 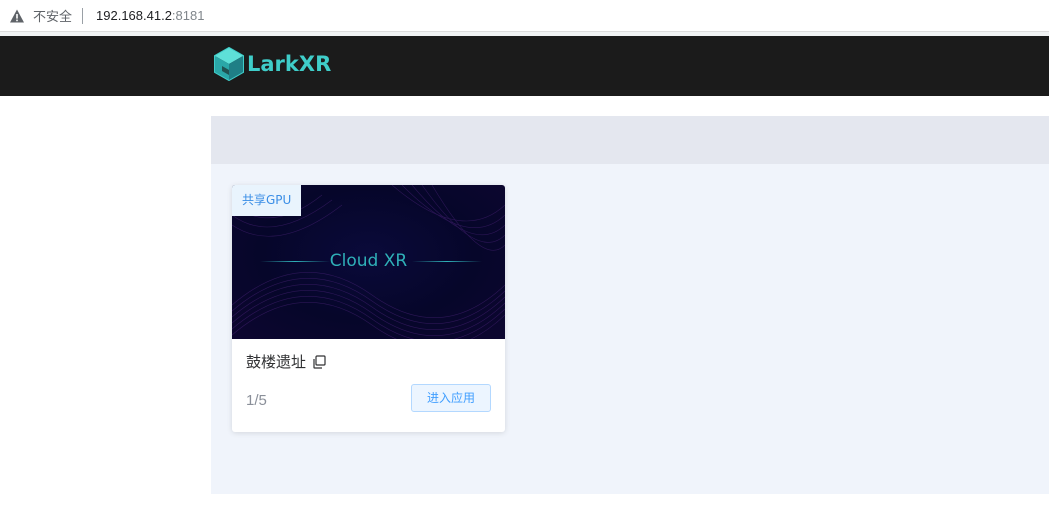 What do you see at coordinates (267, 200) in the screenshot?
I see `shared-gpu-badge: 共享GPU` at bounding box center [267, 200].